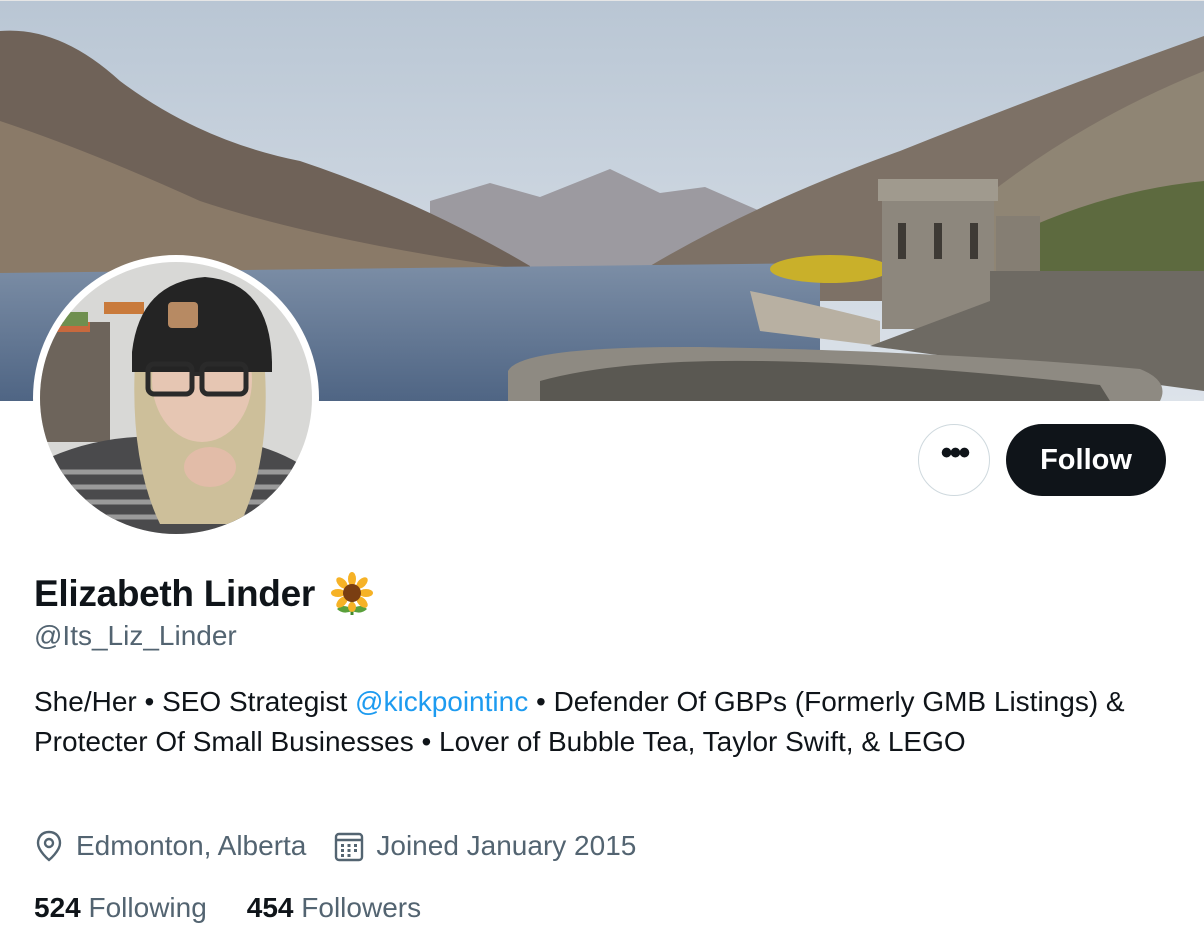  I want to click on followers-count: 454, so click(270, 907).